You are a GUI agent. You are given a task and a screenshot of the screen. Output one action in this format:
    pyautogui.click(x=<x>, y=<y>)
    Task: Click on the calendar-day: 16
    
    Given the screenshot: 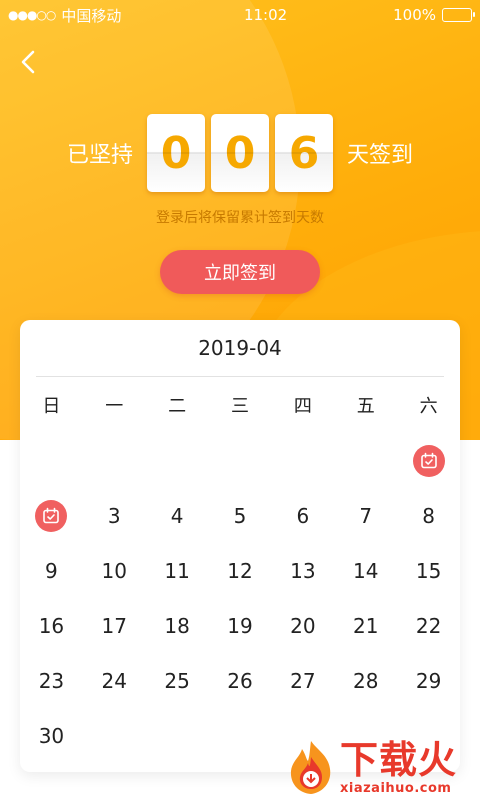 What is the action you would take?
    pyautogui.click(x=51, y=625)
    